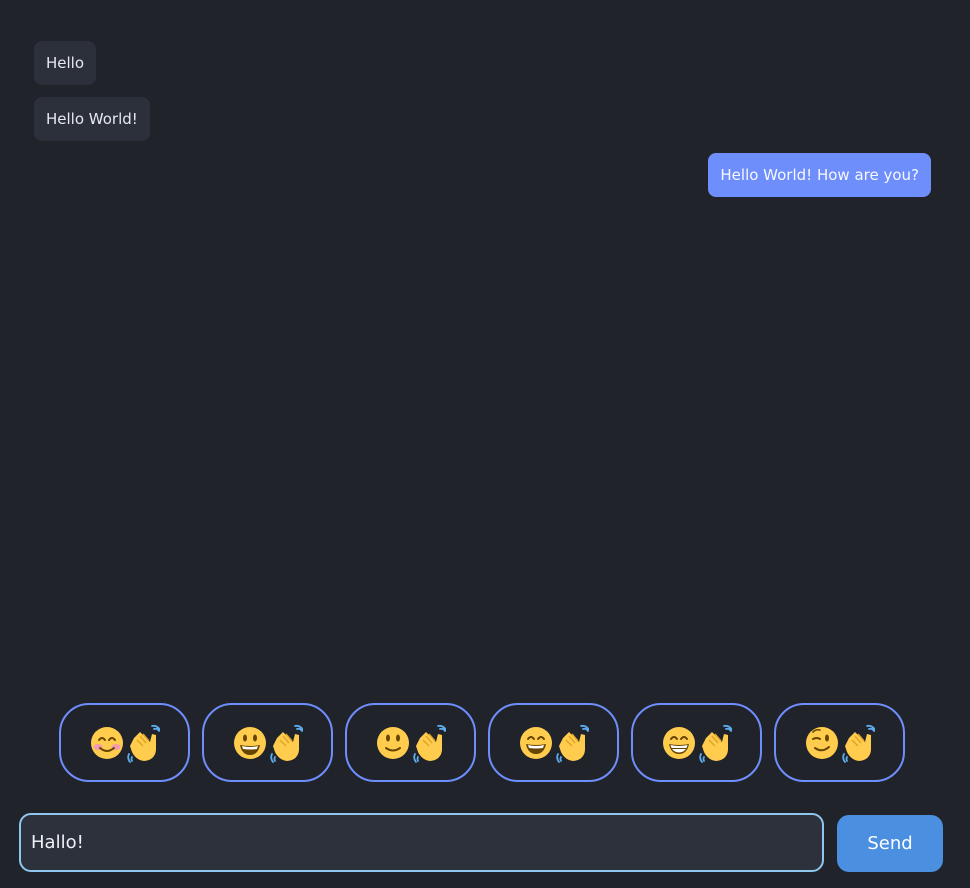  What do you see at coordinates (482, 742) in the screenshot?
I see `quick-reactions-bar` at bounding box center [482, 742].